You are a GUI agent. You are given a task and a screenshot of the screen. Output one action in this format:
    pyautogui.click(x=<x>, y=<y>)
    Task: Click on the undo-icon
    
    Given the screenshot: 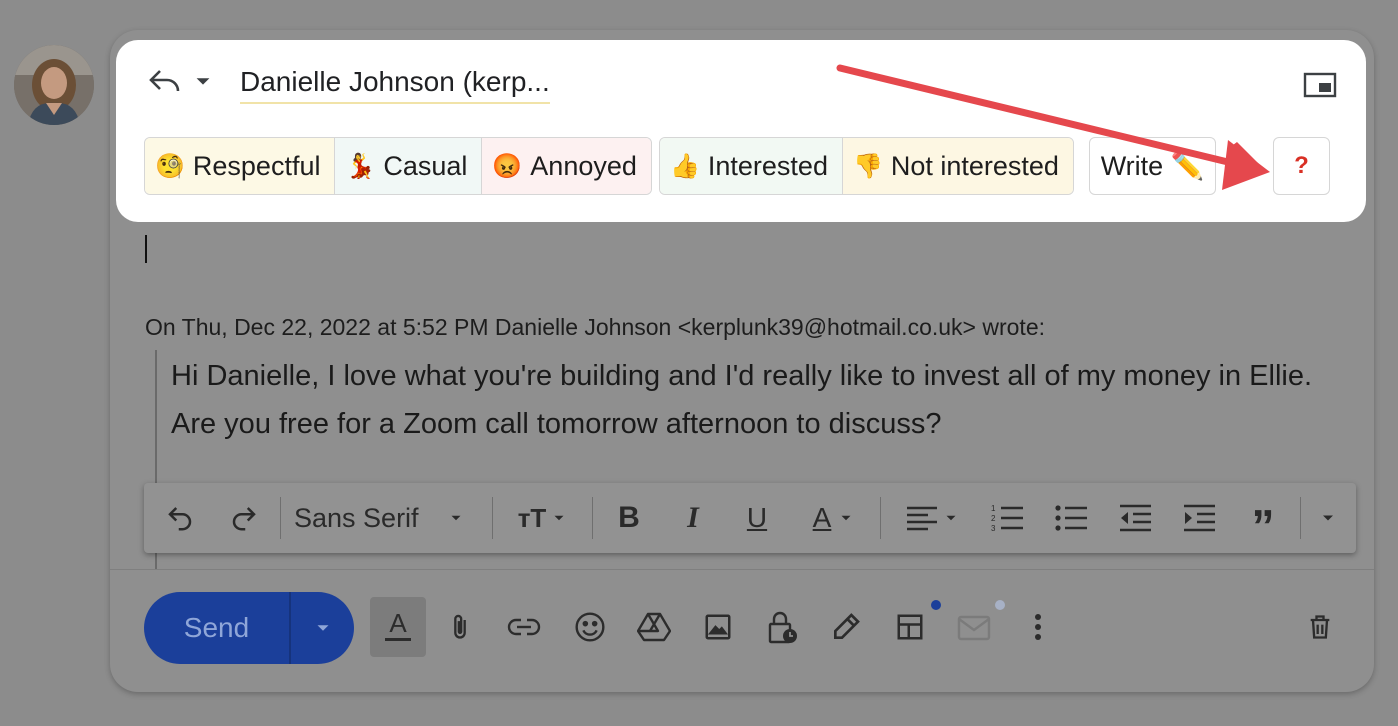 What is the action you would take?
    pyautogui.click(x=180, y=518)
    